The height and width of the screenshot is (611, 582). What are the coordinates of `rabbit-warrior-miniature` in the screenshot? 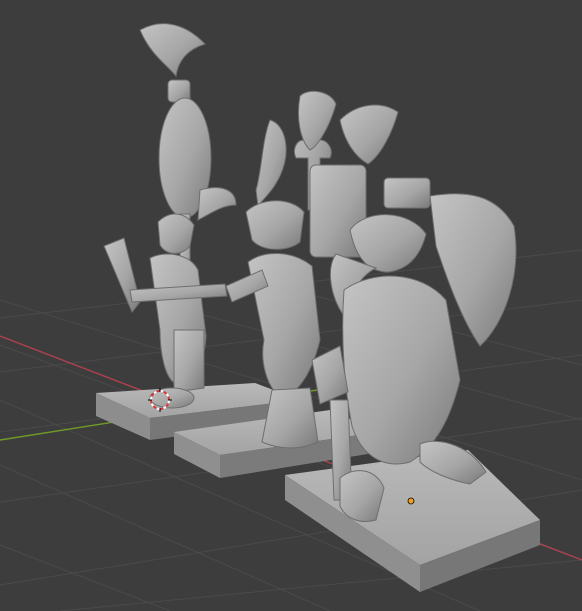 It's located at (170, 216).